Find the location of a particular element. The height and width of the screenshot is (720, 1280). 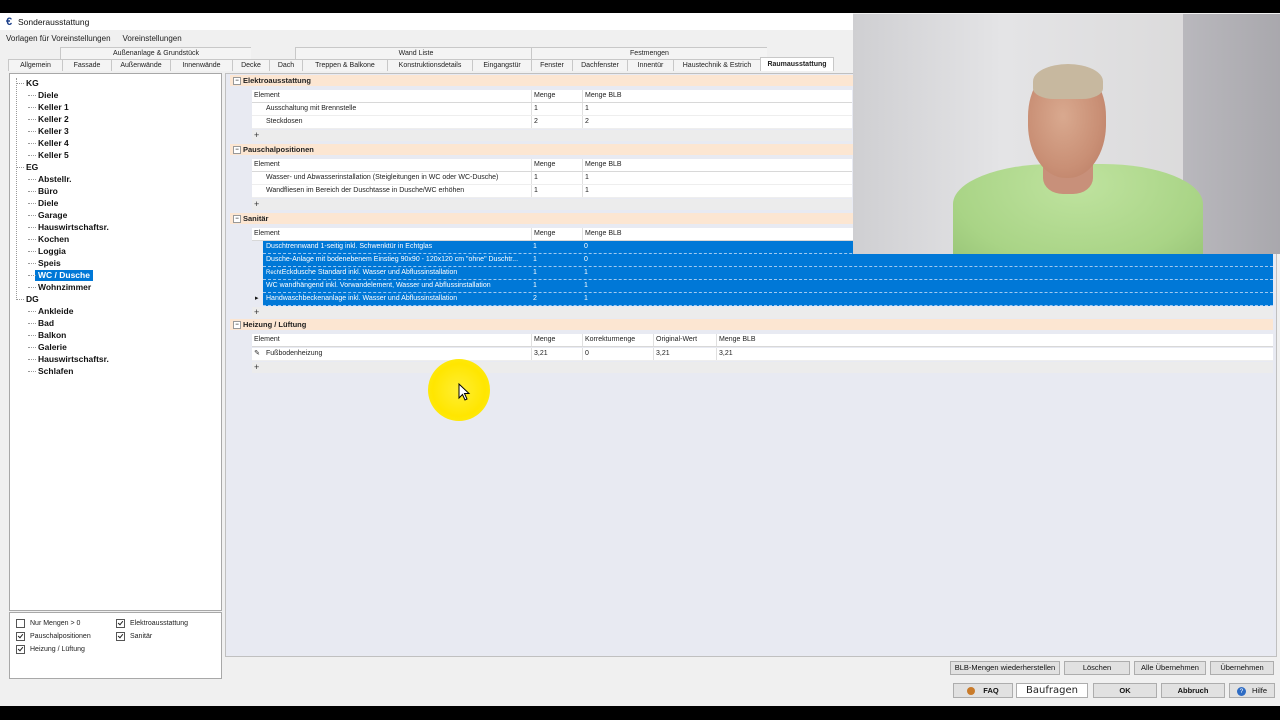

tab-haustechnik-estrich: Haustechnik & Estrich is located at coordinates (717, 65).